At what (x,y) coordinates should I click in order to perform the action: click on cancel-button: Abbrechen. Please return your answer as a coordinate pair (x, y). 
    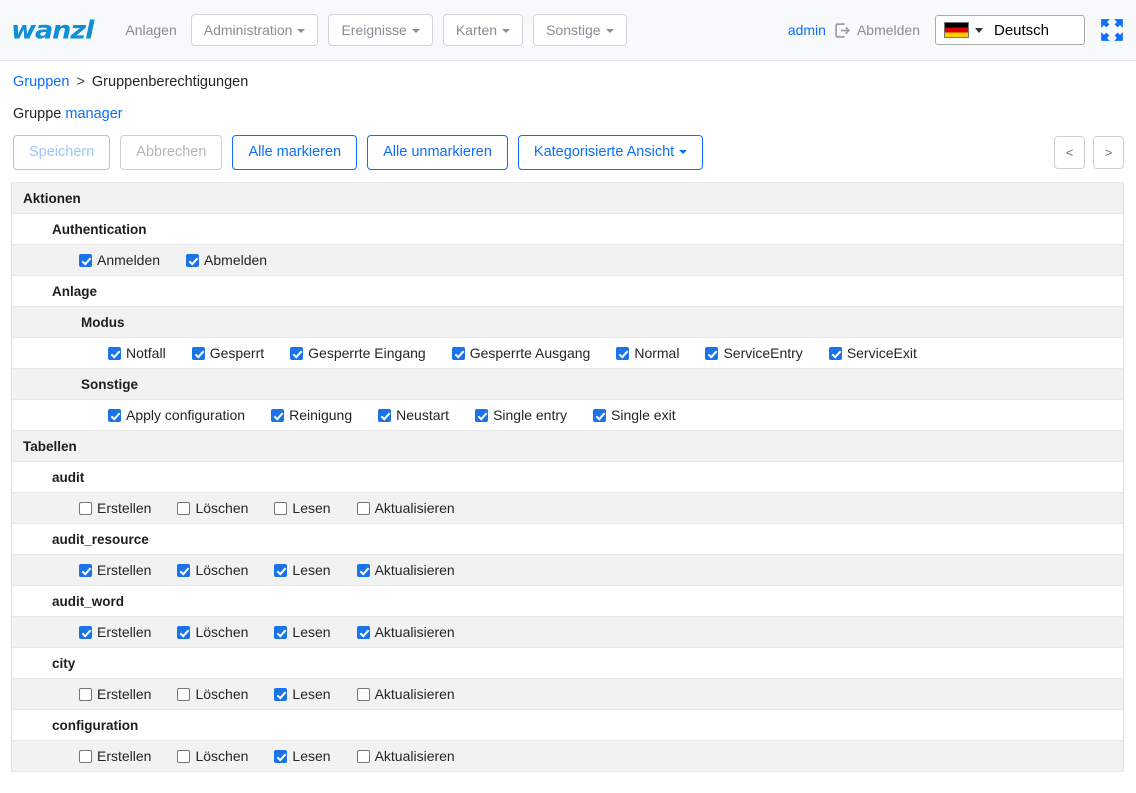
    Looking at the image, I should click on (171, 153).